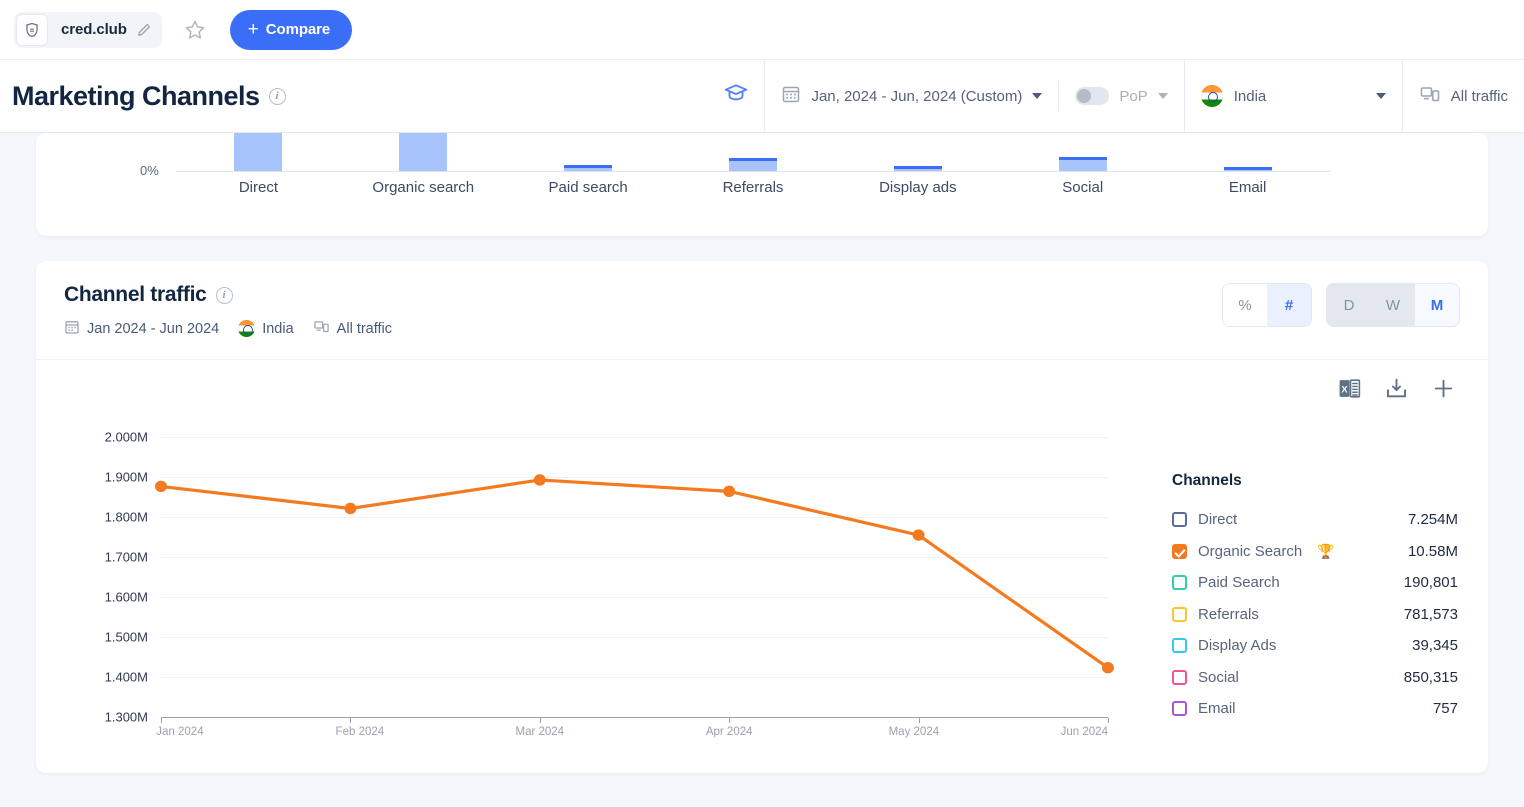  Describe the element at coordinates (1247, 152) in the screenshot. I see `bar-column: 0.00%` at that location.